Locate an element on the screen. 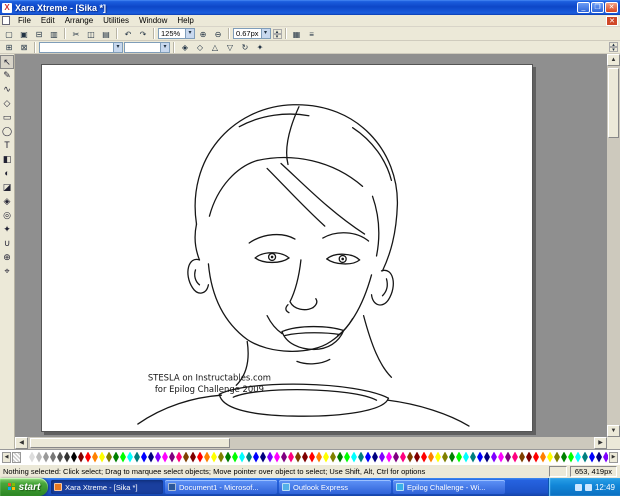 The height and width of the screenshot is (496, 620). bevel-tool-icon: ◈ is located at coordinates (7, 202).